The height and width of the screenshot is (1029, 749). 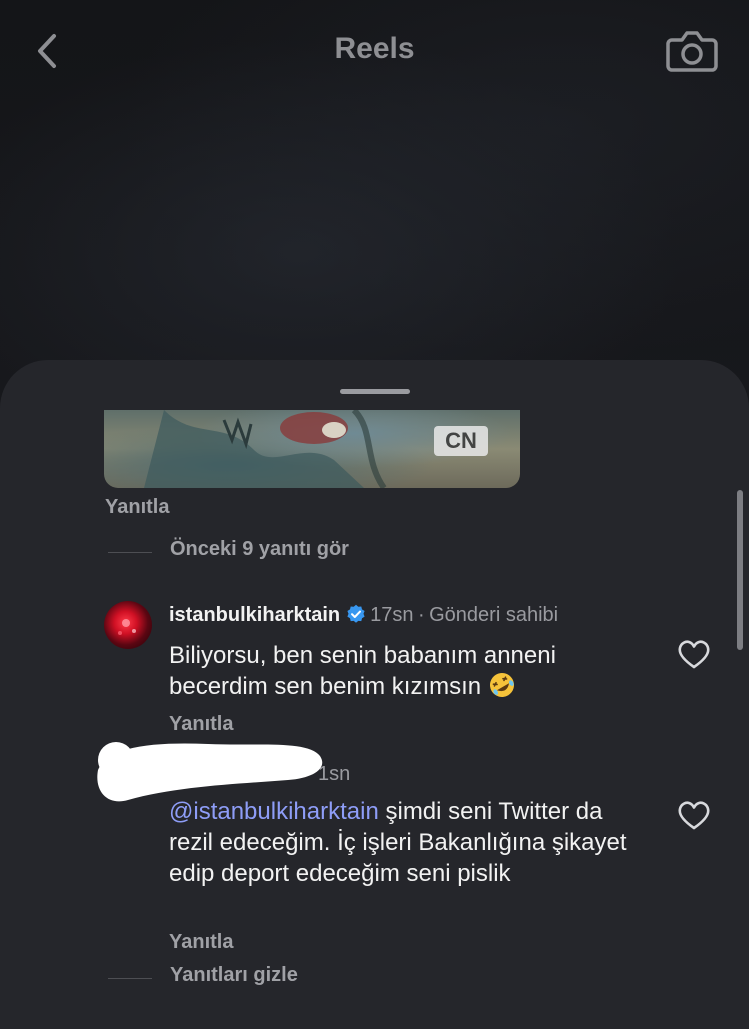 I want to click on comment-media-thumbnail: CN, so click(x=312, y=449).